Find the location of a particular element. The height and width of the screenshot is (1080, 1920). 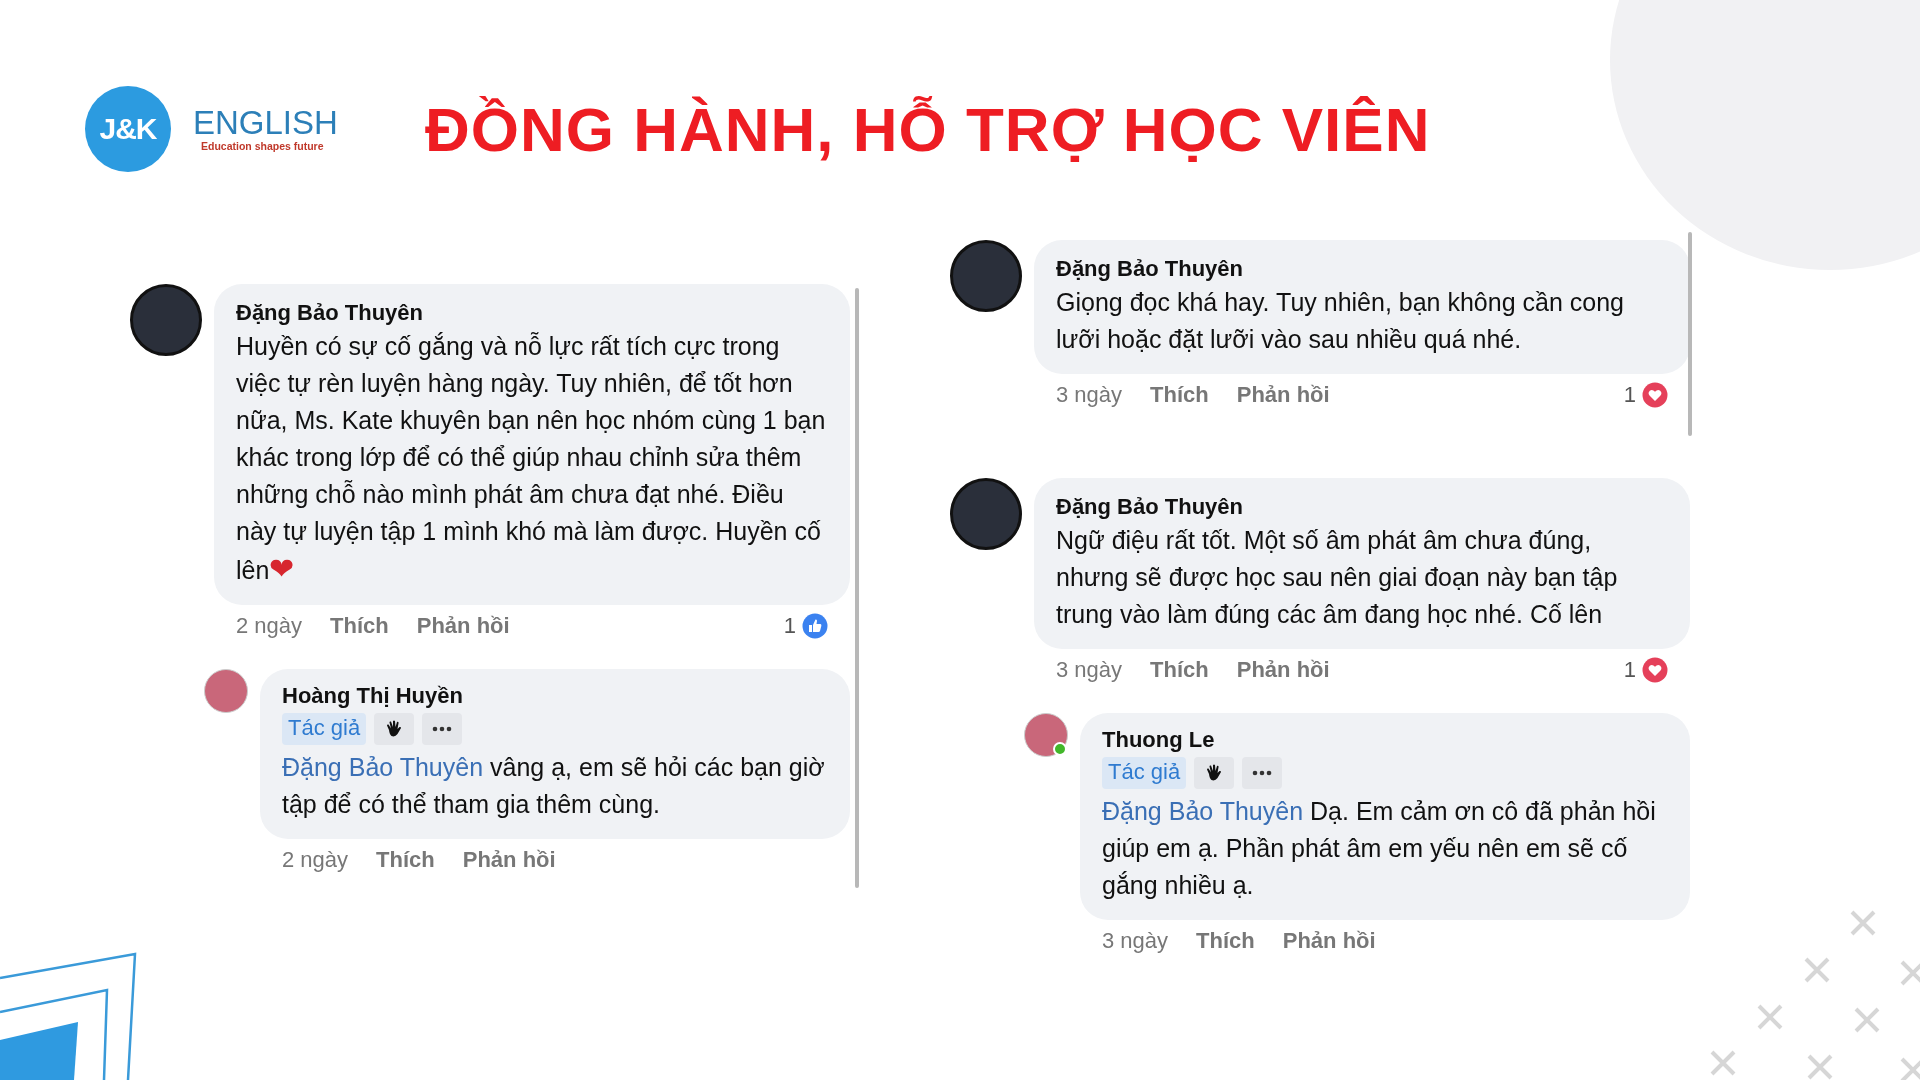

comment-text: Ngữ điệu rất tốt. Một số âm phát âm chưa đúng, nhưng sẽ được học sau nên giai đoạn này bạn tập trung vào làm đúng các âm đang học nhé. Cố lên is located at coordinates (1337, 577).